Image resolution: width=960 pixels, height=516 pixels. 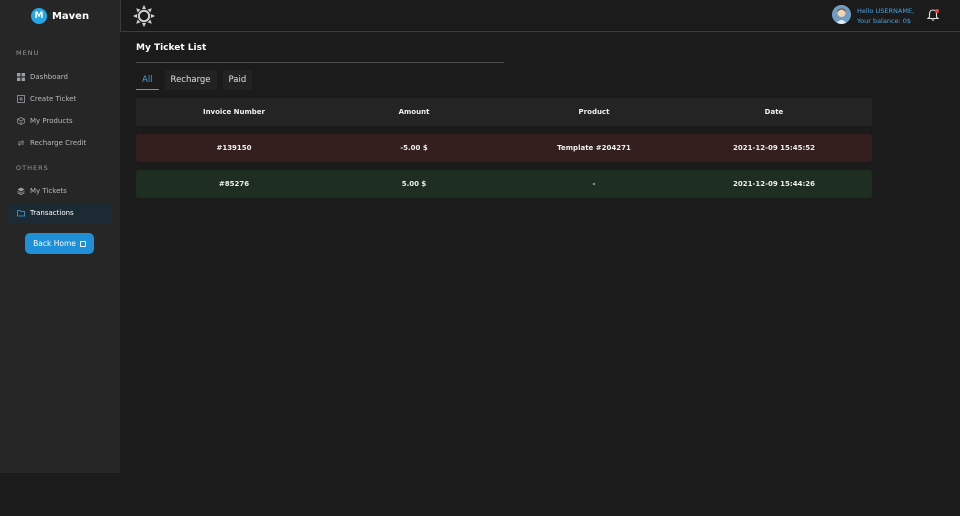 I want to click on sidebar-item-label: Recharge Credit, so click(x=58, y=143).